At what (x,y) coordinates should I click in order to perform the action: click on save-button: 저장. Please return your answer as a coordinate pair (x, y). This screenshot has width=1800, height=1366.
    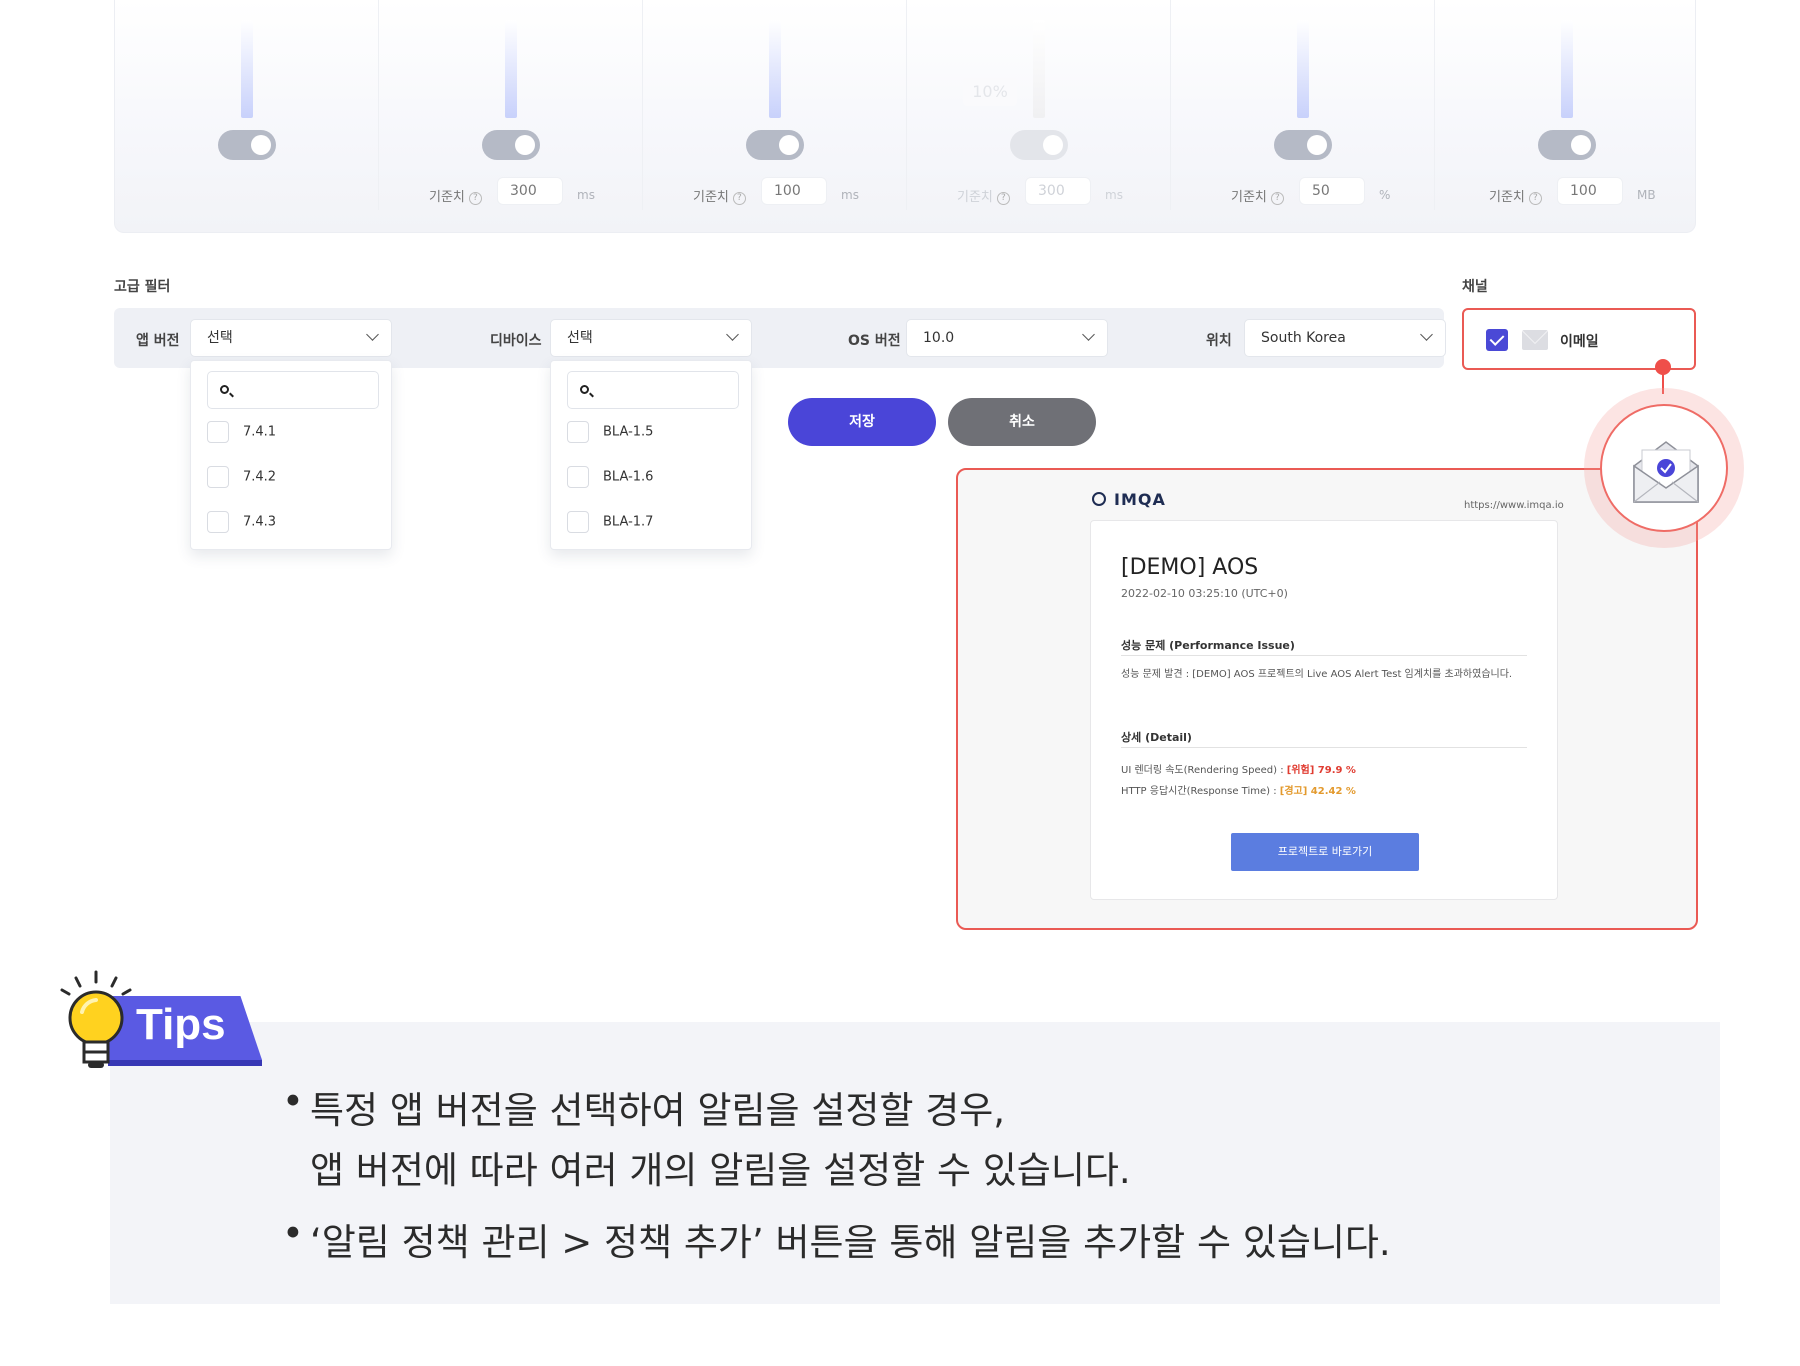
    Looking at the image, I should click on (862, 422).